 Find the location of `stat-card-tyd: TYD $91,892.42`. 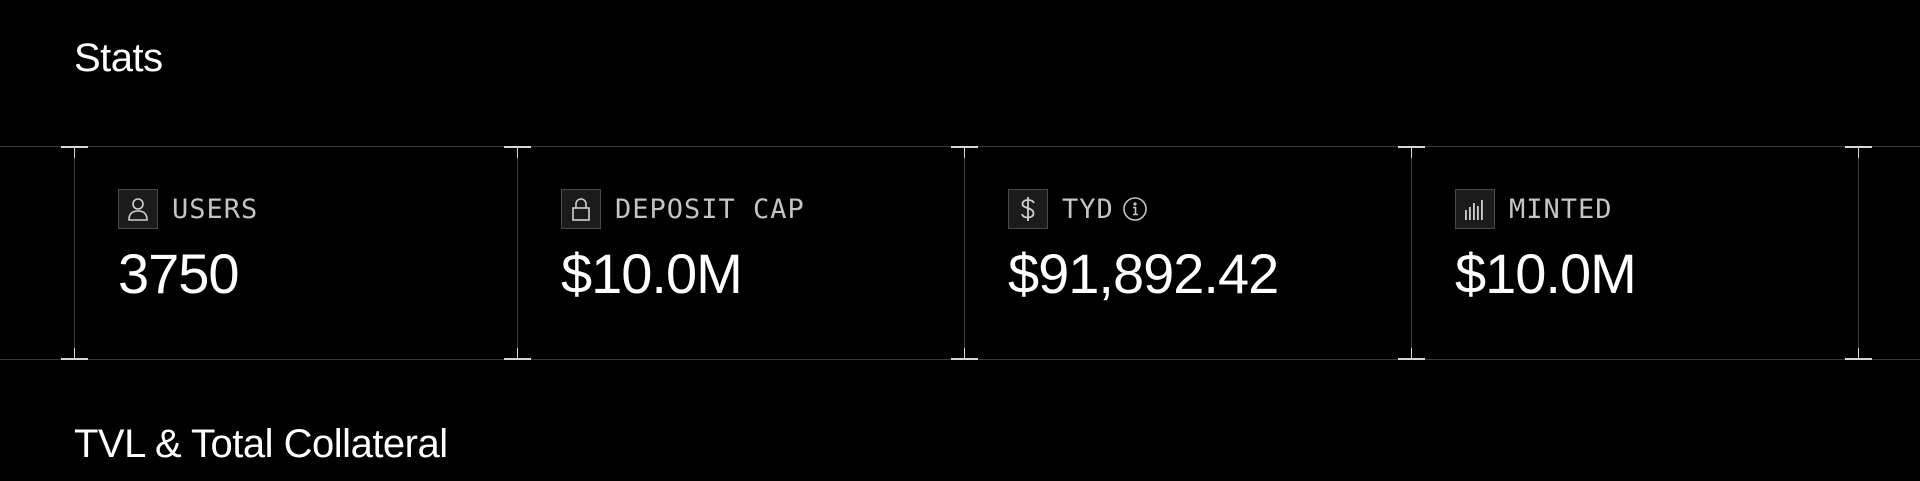

stat-card-tyd: TYD $91,892.42 is located at coordinates (1143, 258).